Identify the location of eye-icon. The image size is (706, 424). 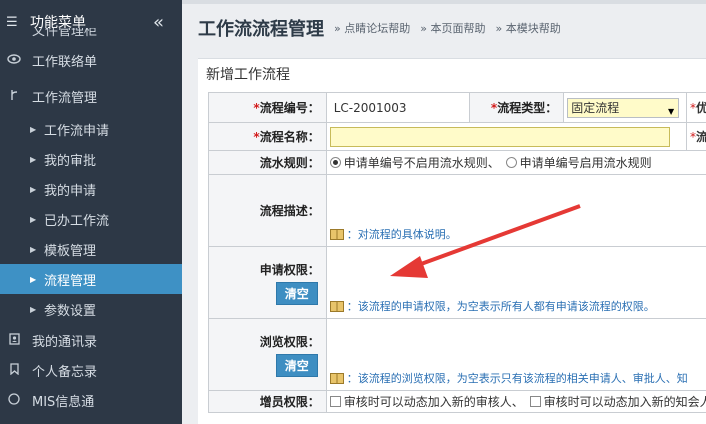
(14, 60).